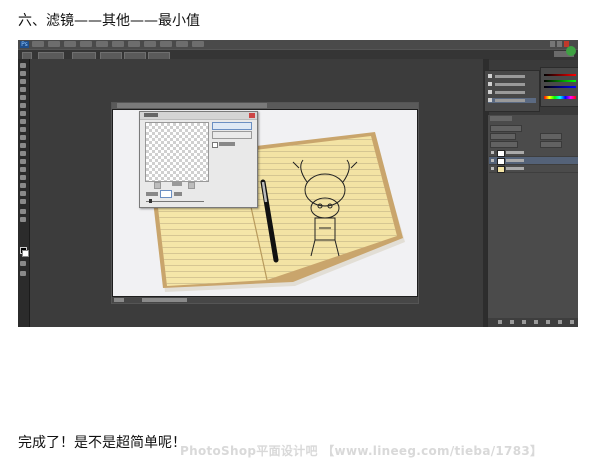  Describe the element at coordinates (157, 185) in the screenshot. I see `zoom-out-icon` at that location.